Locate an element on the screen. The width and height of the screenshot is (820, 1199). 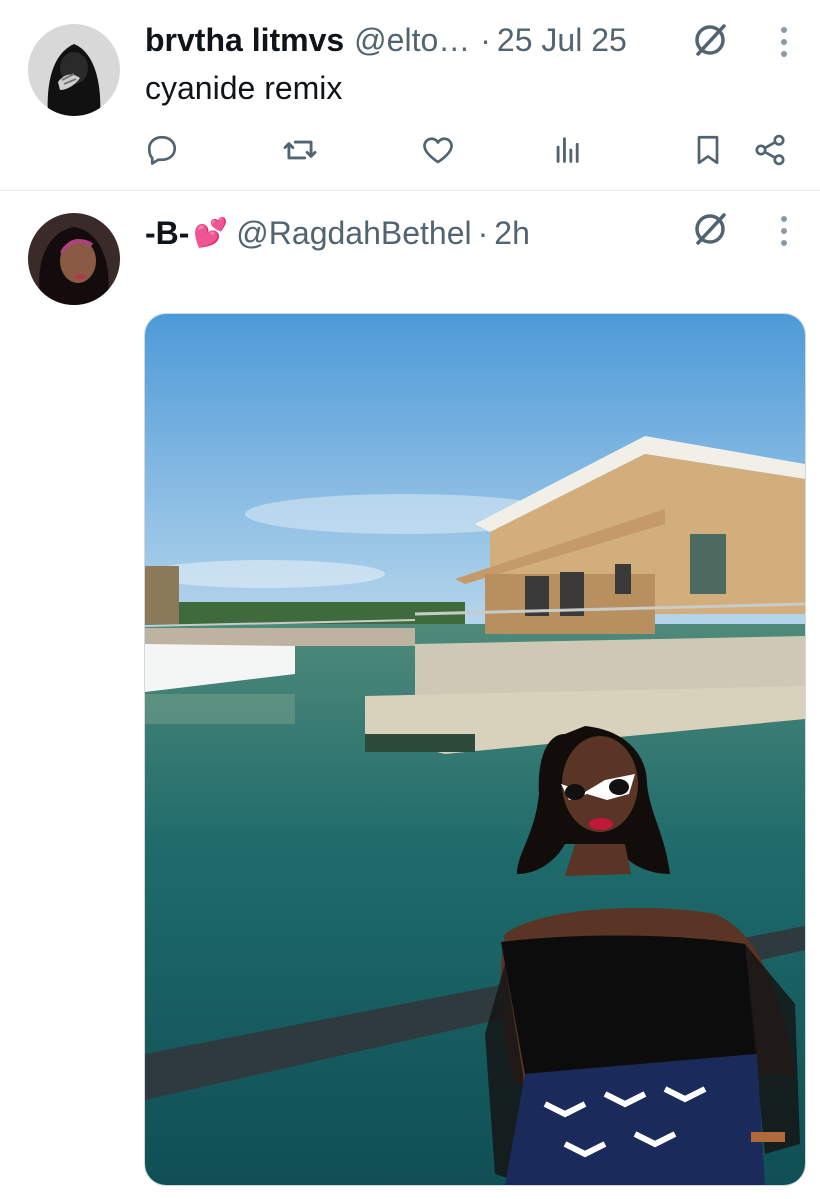
reply-button is located at coordinates (162, 150).